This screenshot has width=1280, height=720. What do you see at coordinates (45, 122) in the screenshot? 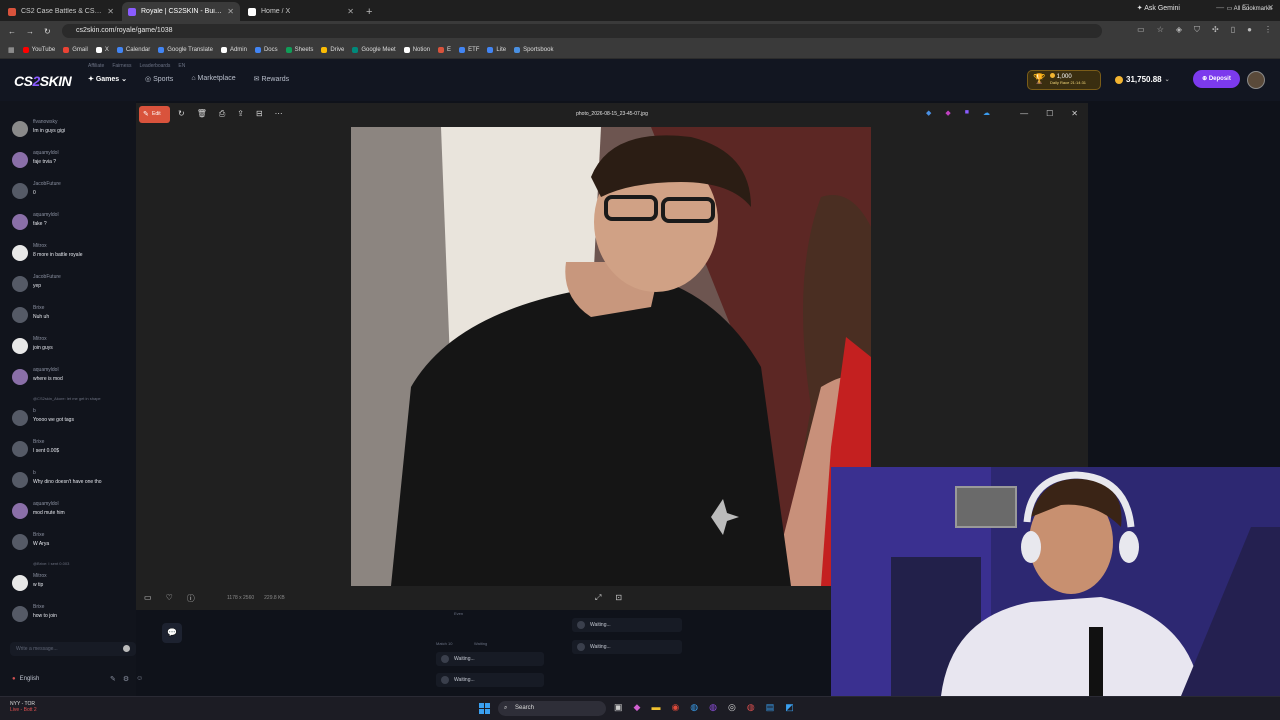
I see `chat-username: flvanowsky` at bounding box center [45, 122].